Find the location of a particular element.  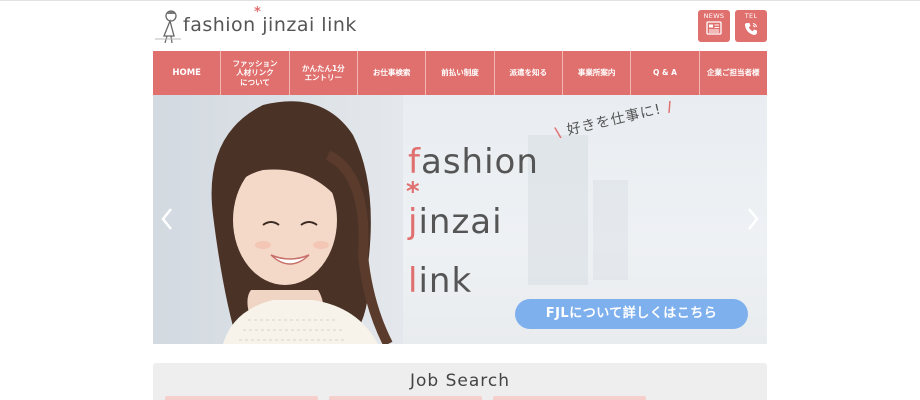

news-icon is located at coordinates (714, 28).